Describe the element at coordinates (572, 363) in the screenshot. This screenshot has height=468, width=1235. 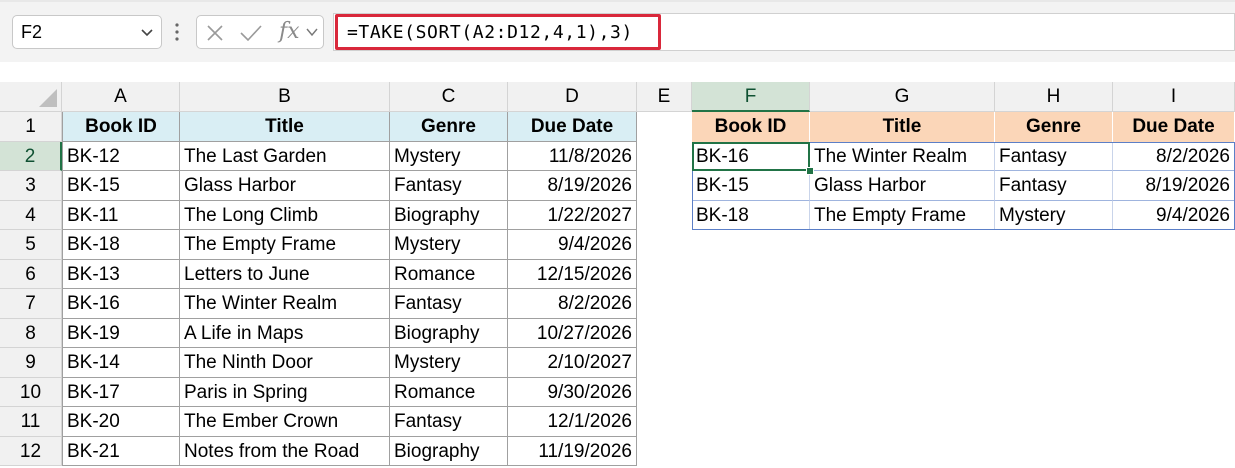
I see `source-cell: 2/10/2027` at that location.